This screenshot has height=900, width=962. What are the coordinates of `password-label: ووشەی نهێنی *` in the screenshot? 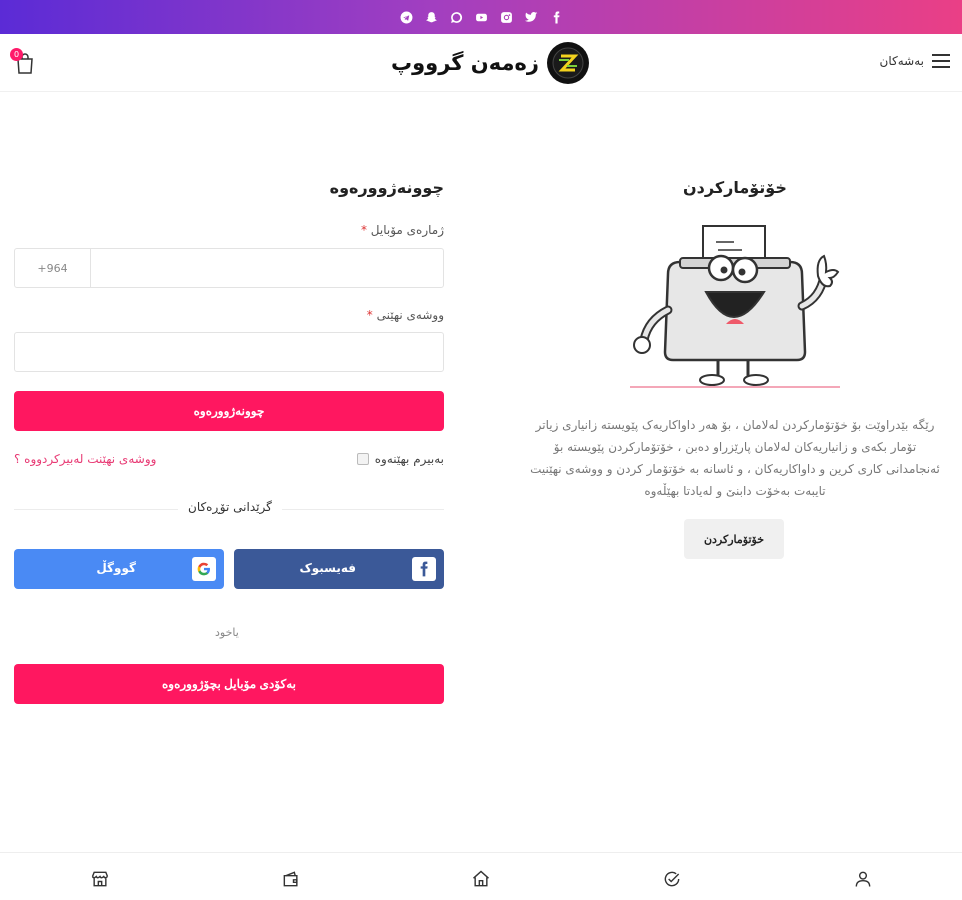 It's located at (405, 315).